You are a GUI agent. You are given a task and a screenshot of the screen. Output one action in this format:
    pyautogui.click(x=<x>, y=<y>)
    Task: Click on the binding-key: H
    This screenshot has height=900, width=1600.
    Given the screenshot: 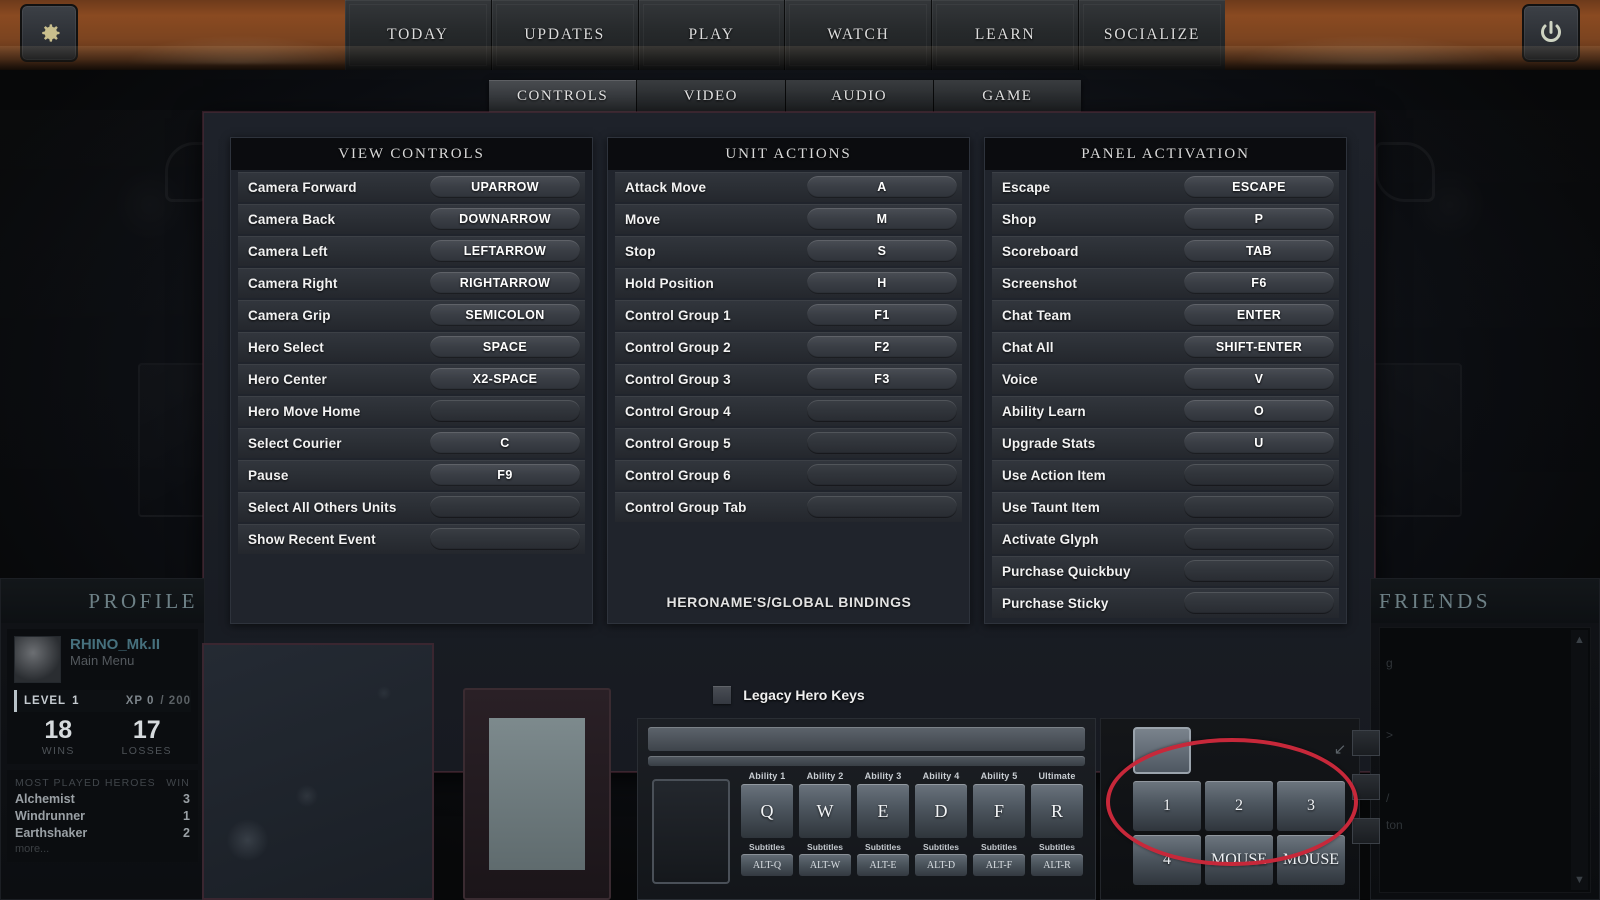 What is the action you would take?
    pyautogui.click(x=882, y=283)
    